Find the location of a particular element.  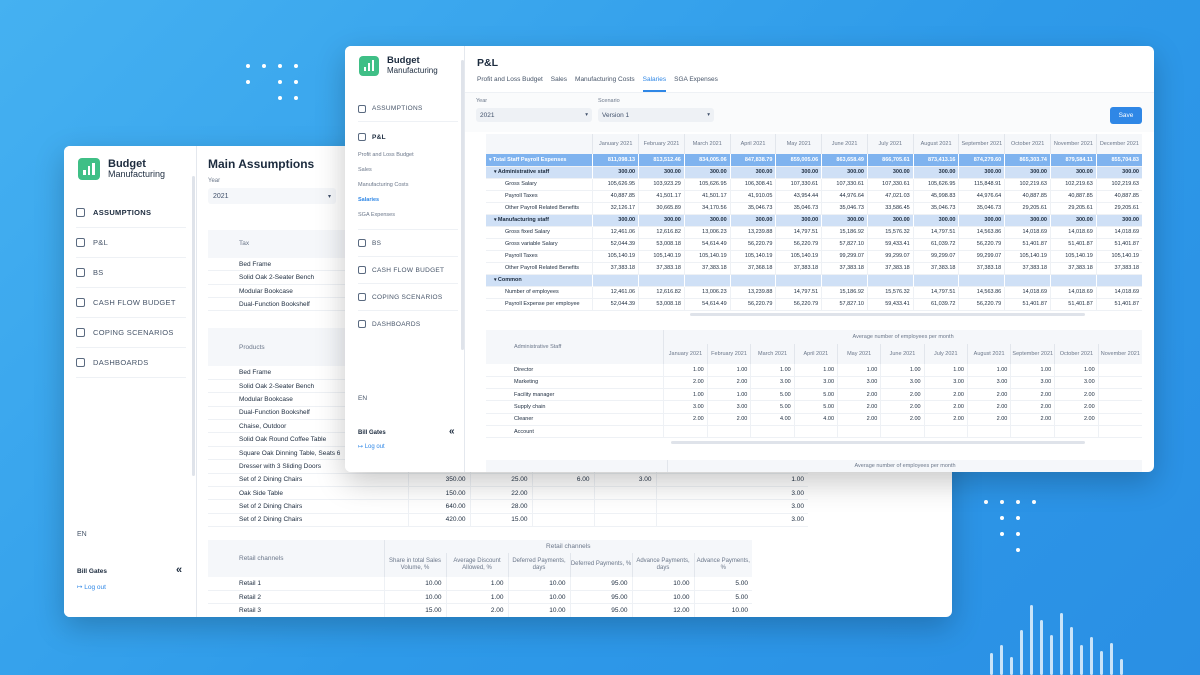

table-cell: 4.00 is located at coordinates (772, 419).